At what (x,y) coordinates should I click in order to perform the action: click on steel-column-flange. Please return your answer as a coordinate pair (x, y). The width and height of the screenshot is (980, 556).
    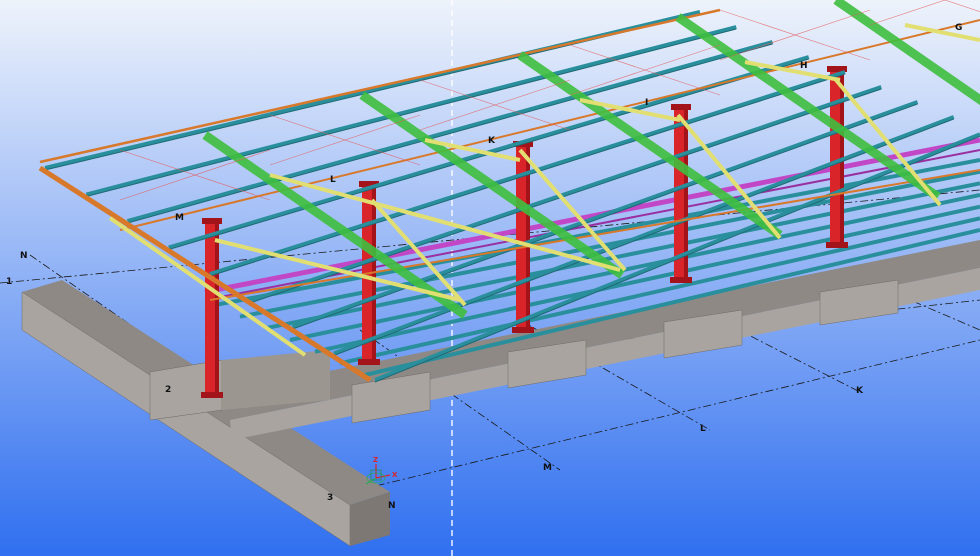
    Looking at the image, I should click on (217, 308).